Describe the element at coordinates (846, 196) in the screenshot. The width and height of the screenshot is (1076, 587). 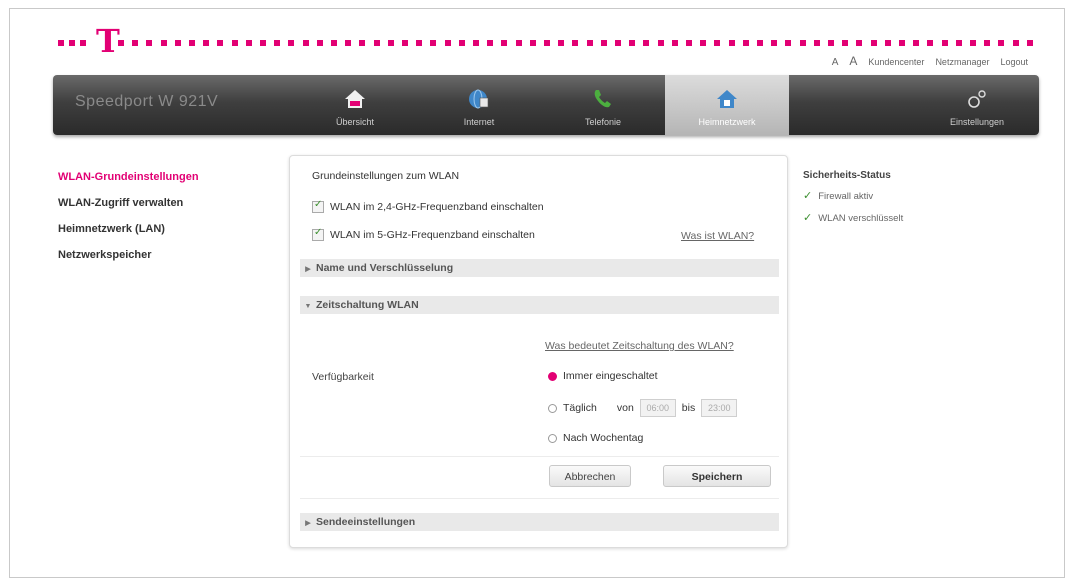
I see `status-firewall-label: Firewall aktiv` at that location.